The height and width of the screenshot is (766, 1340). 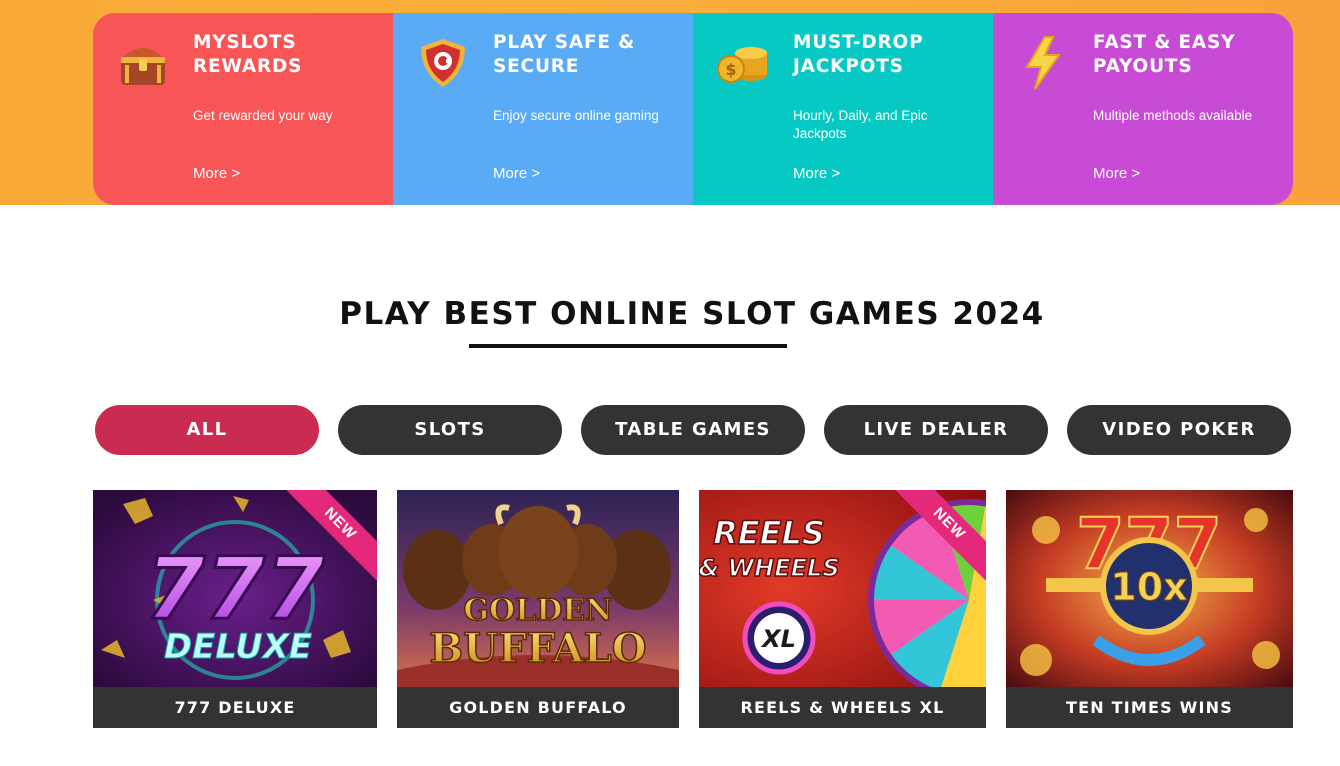 I want to click on game-thumbnail: 777 10x, so click(x=1149, y=588).